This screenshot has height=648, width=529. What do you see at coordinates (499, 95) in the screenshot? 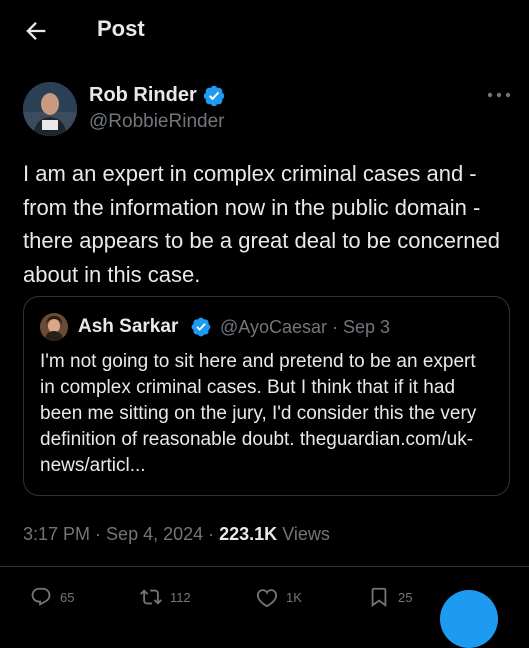
I see `more-options-icon` at bounding box center [499, 95].